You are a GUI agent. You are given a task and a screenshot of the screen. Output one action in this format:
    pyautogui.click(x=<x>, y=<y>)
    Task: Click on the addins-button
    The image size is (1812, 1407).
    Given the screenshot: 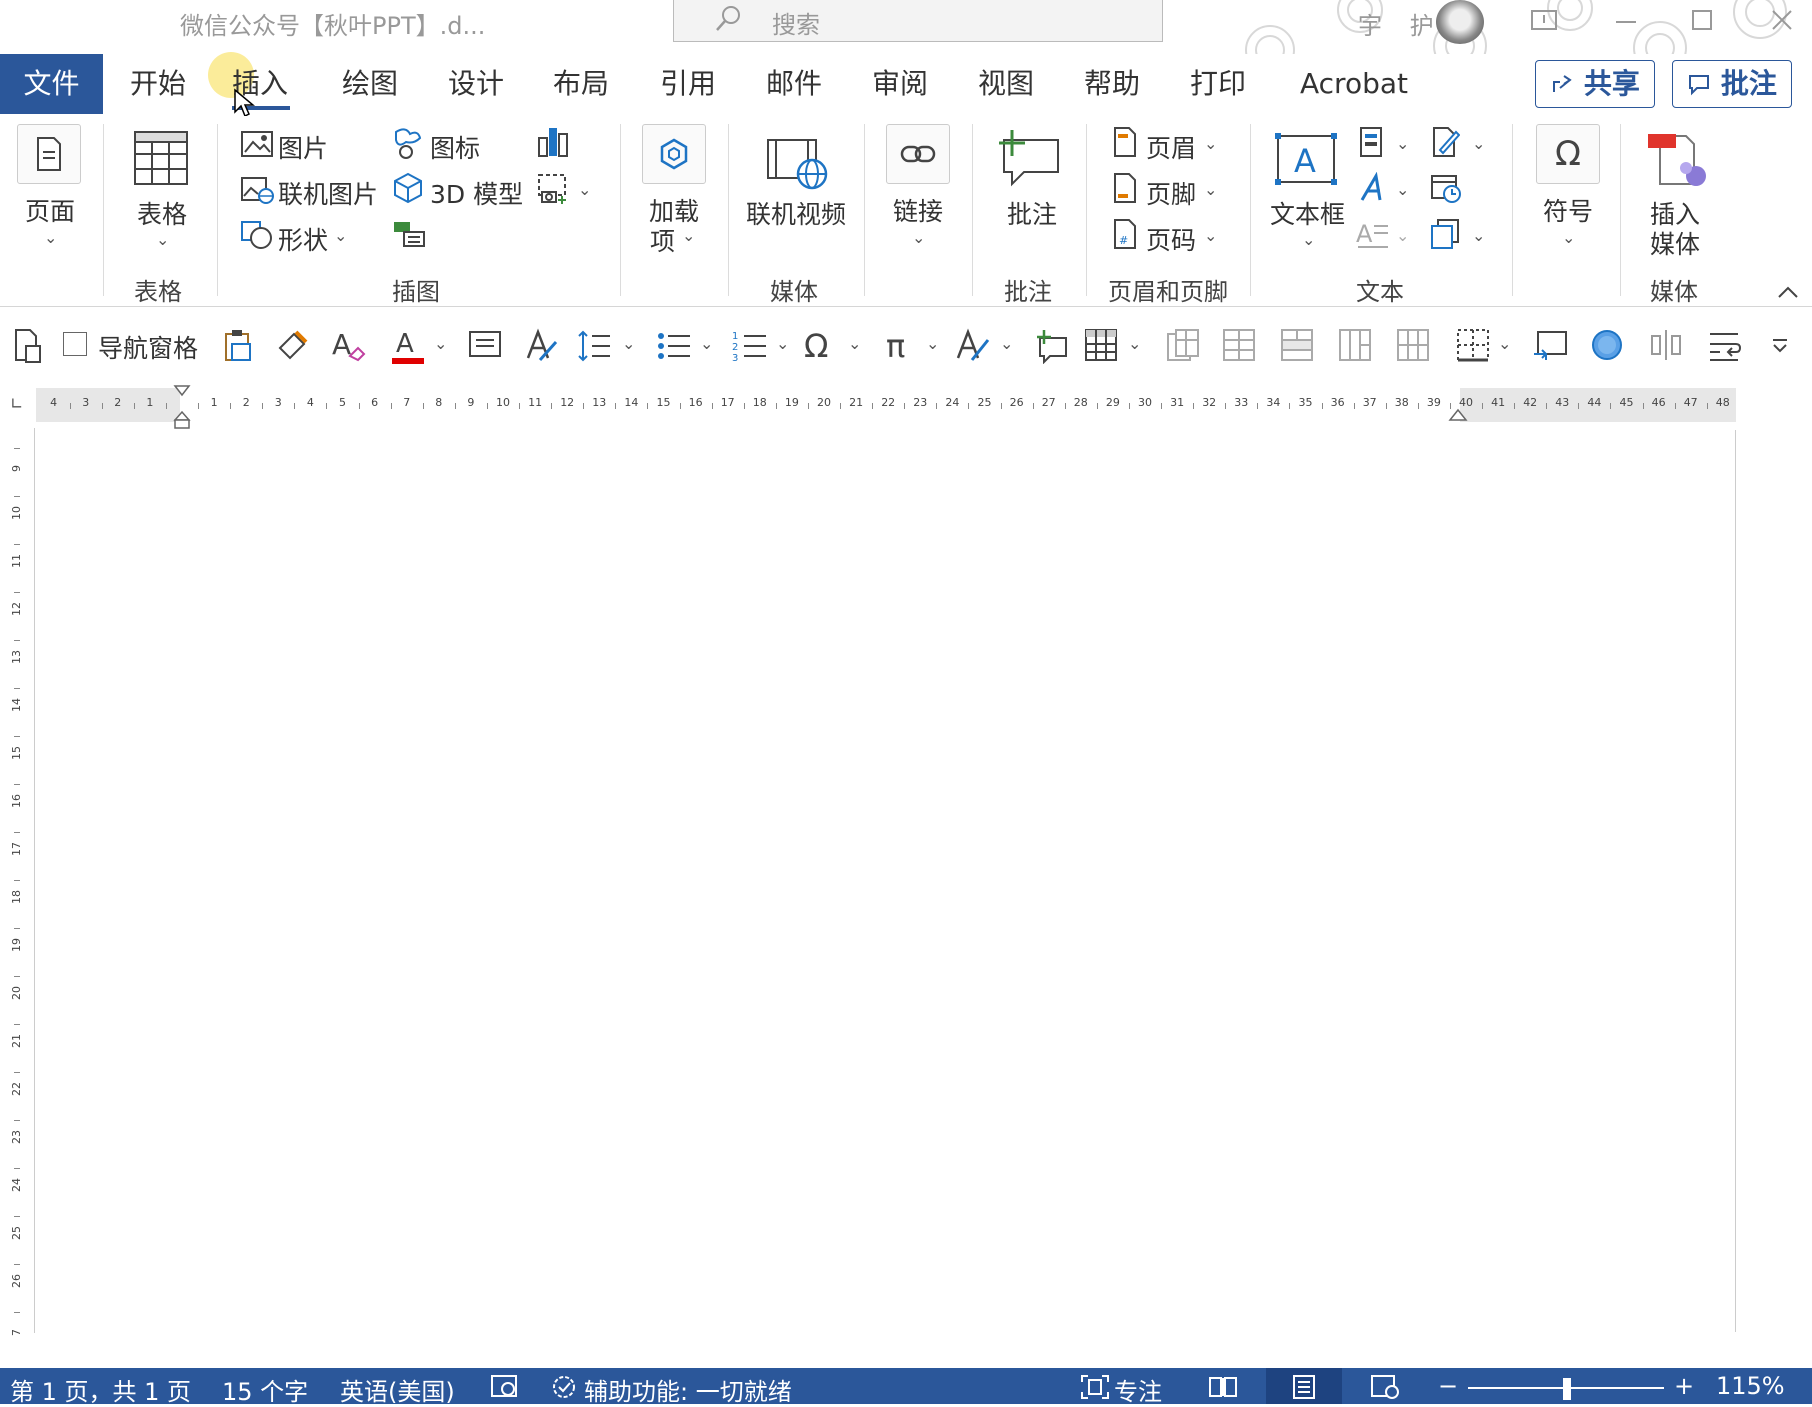 What is the action you would take?
    pyautogui.click(x=674, y=154)
    